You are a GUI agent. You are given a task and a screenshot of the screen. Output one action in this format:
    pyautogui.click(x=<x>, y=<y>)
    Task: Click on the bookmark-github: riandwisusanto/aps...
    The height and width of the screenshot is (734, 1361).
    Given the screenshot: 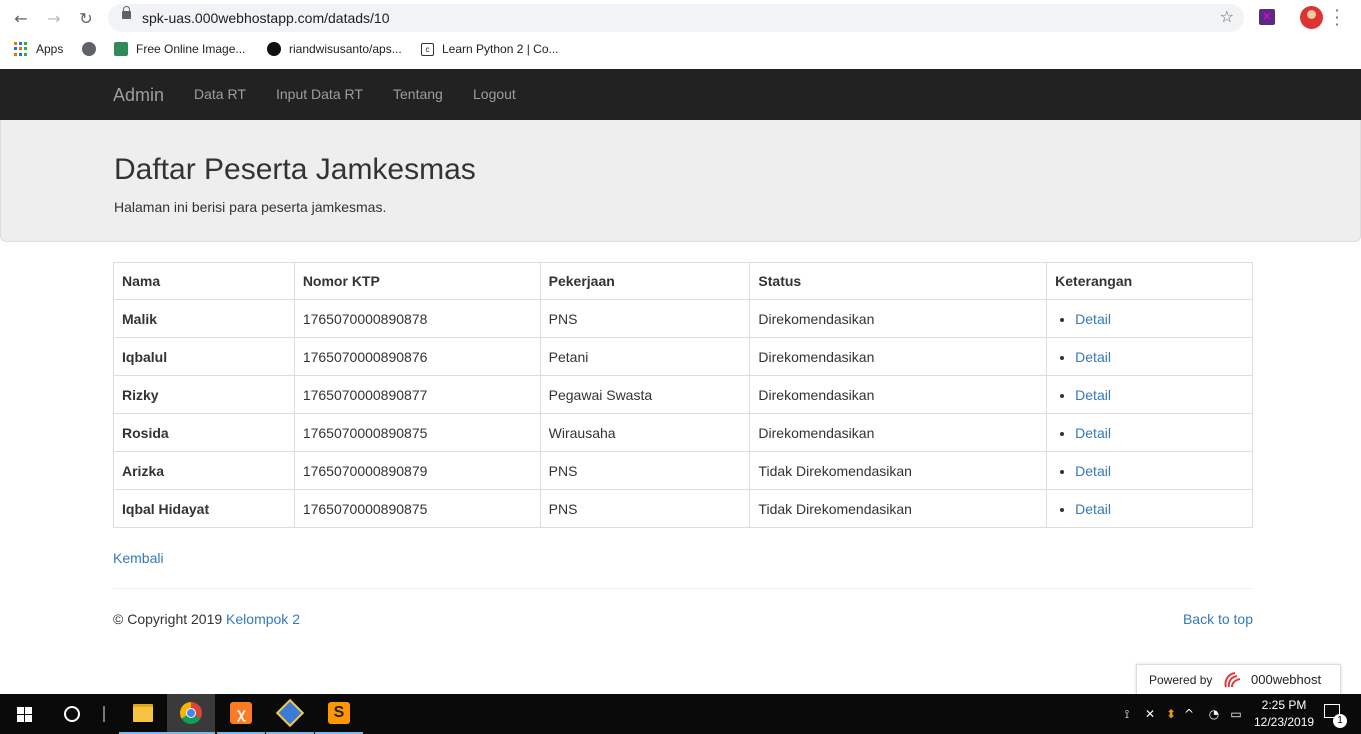 What is the action you would take?
    pyautogui.click(x=334, y=49)
    